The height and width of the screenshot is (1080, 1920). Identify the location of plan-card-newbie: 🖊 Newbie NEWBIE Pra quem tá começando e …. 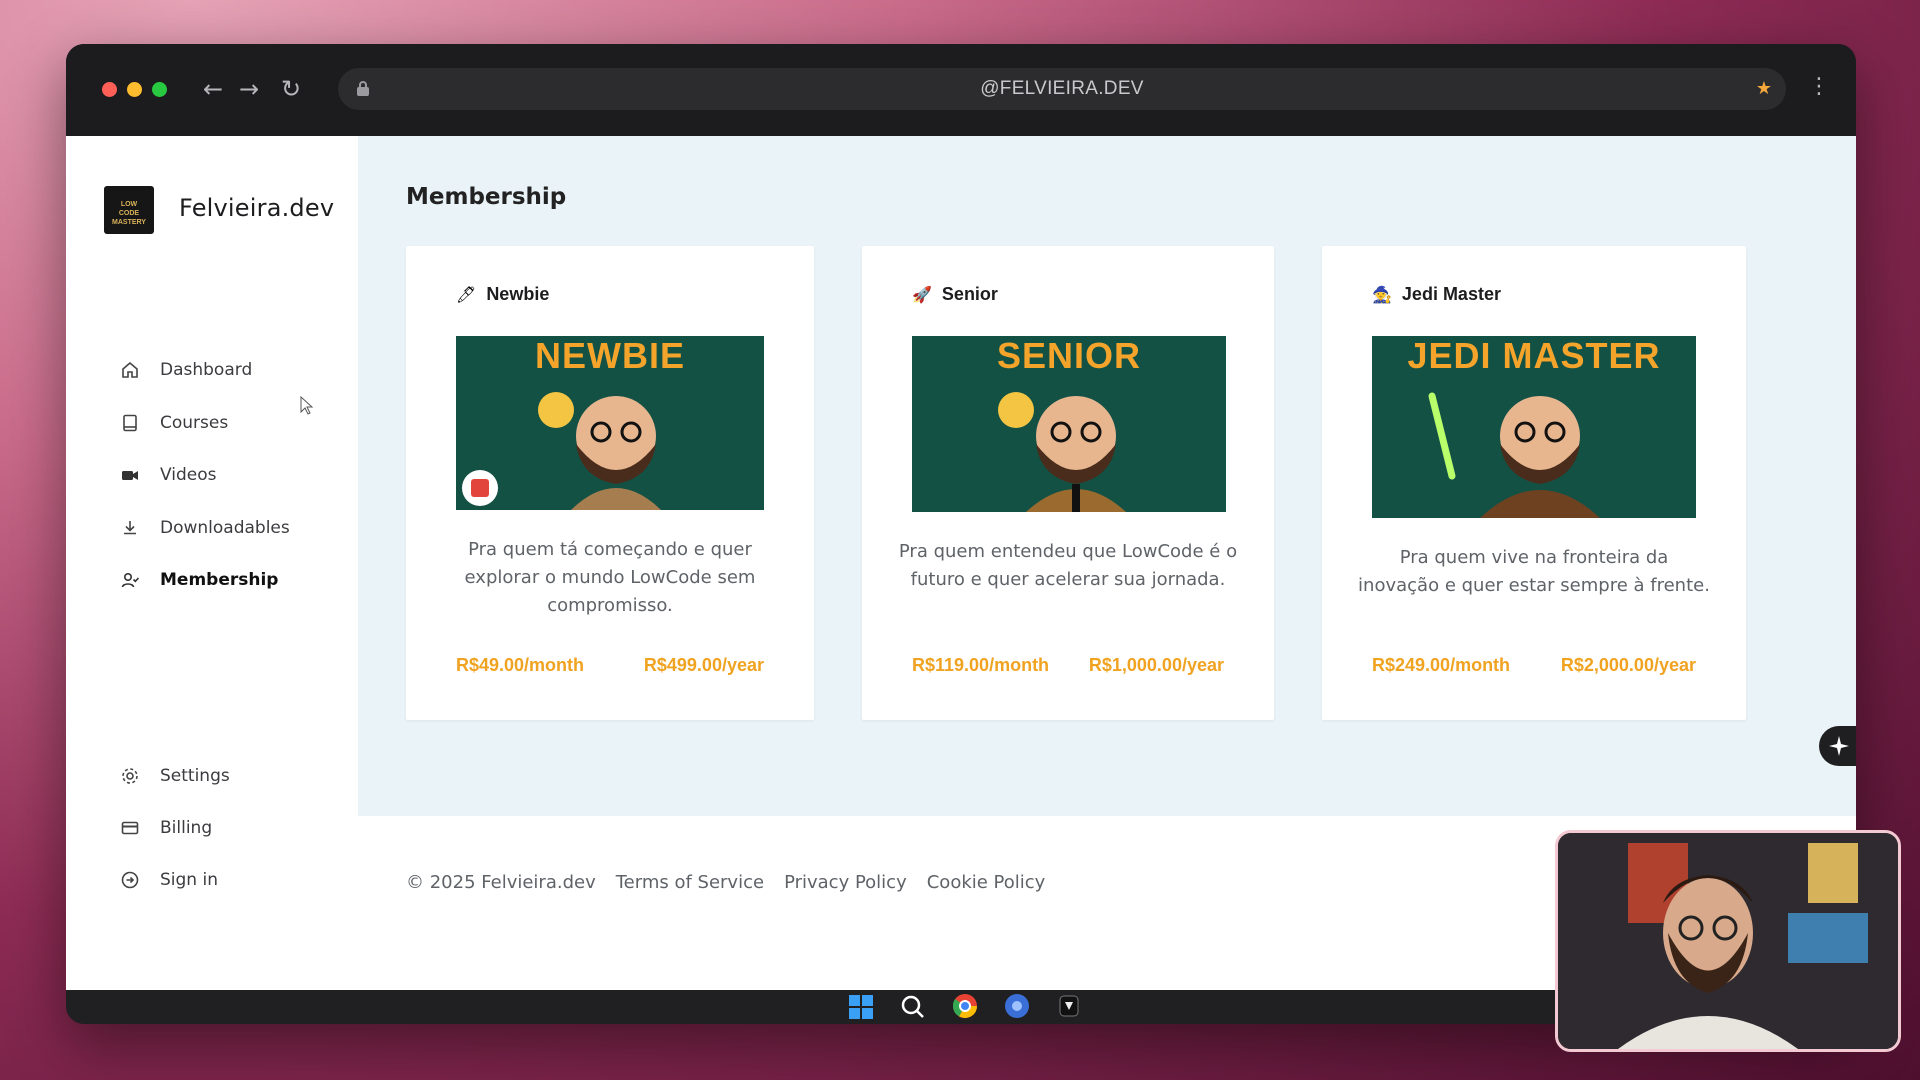
(610, 483).